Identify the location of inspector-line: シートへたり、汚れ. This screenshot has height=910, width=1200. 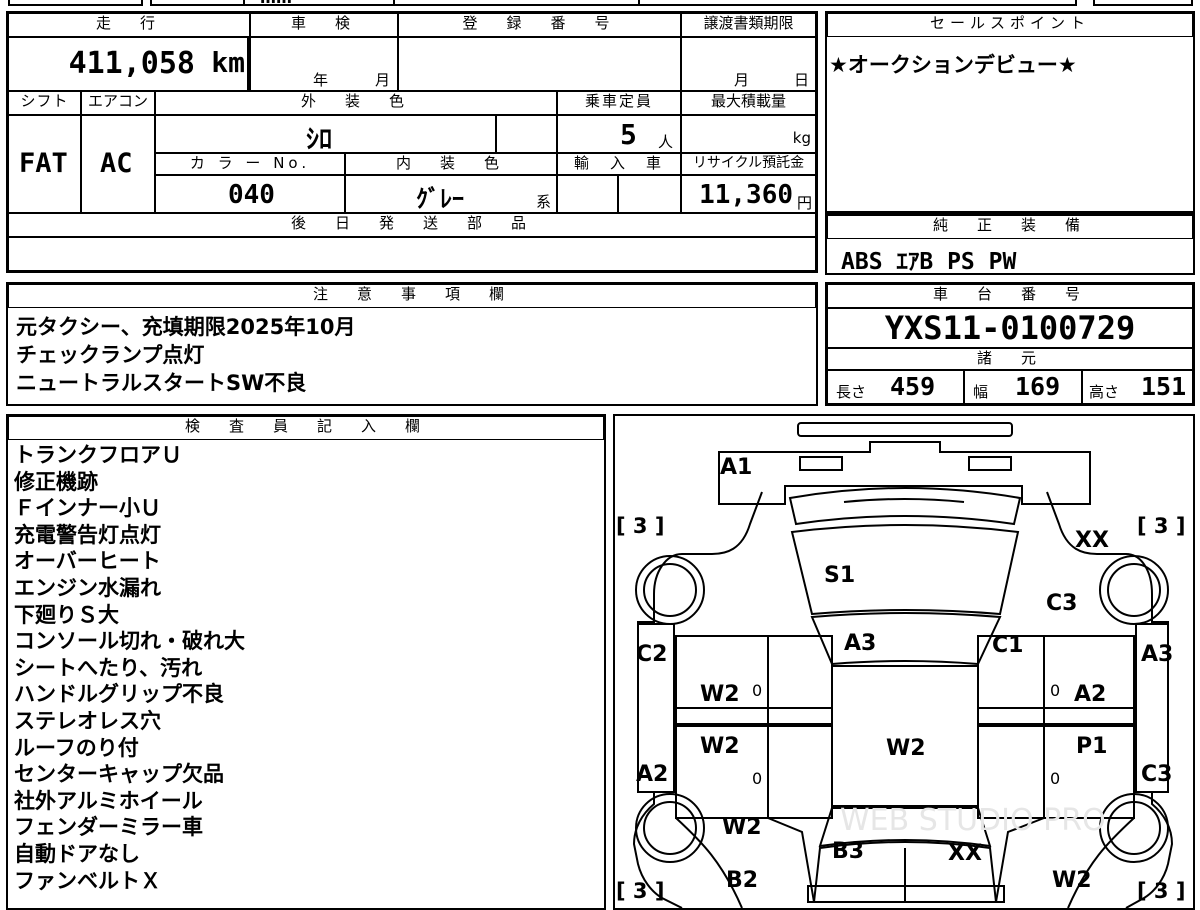
(108, 667).